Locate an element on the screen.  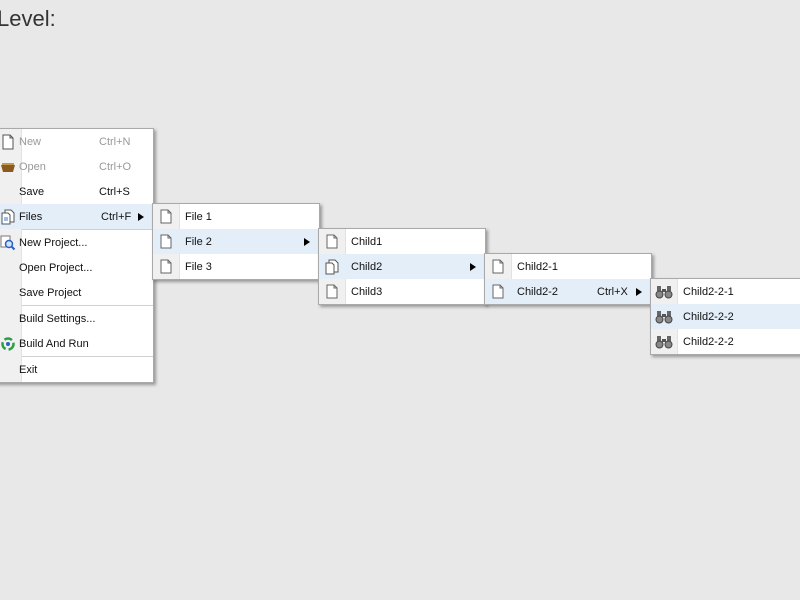
menu-item-child1: Child1 is located at coordinates (402, 241).